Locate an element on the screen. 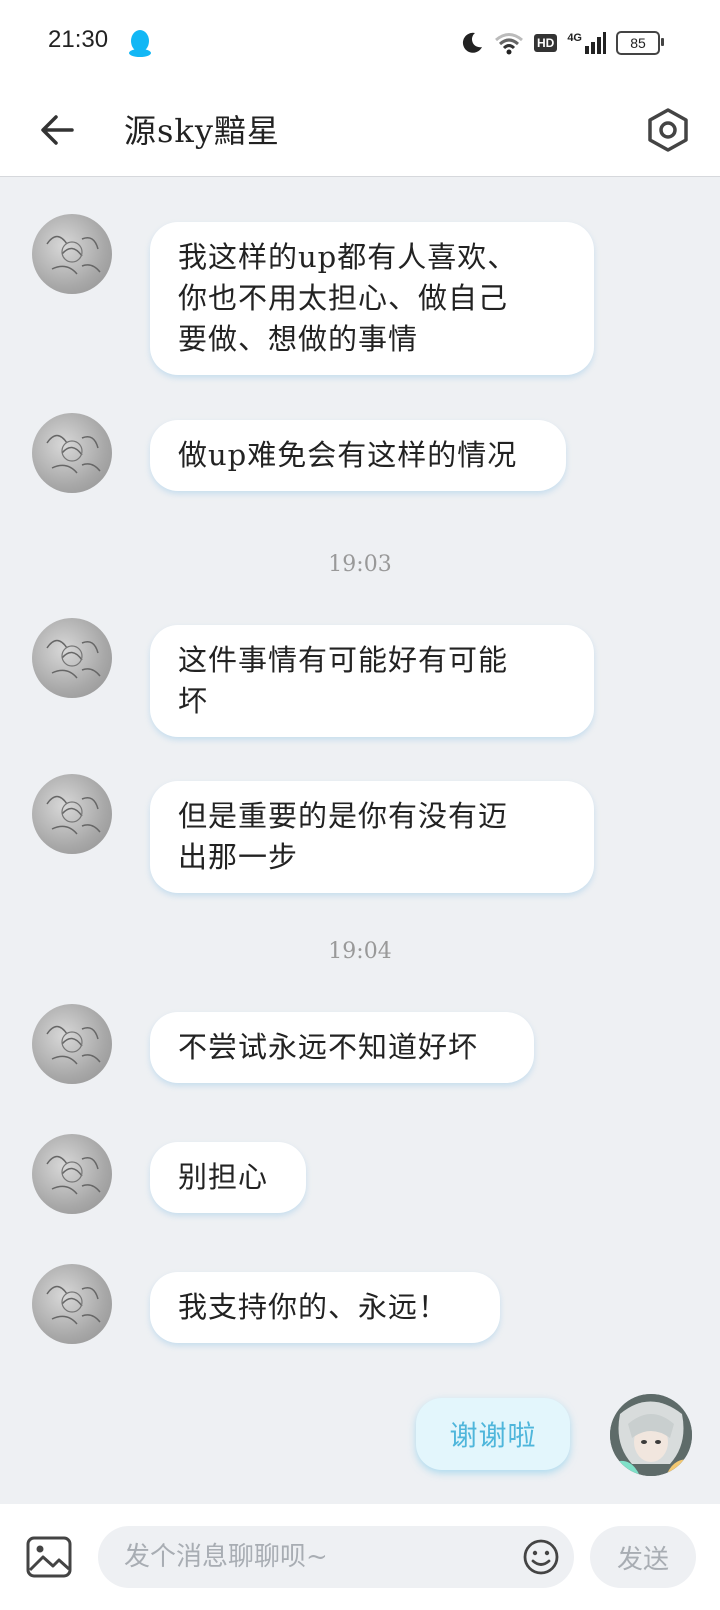  message-text-line: 不尝试永远不知道好坏 is located at coordinates (328, 1047).